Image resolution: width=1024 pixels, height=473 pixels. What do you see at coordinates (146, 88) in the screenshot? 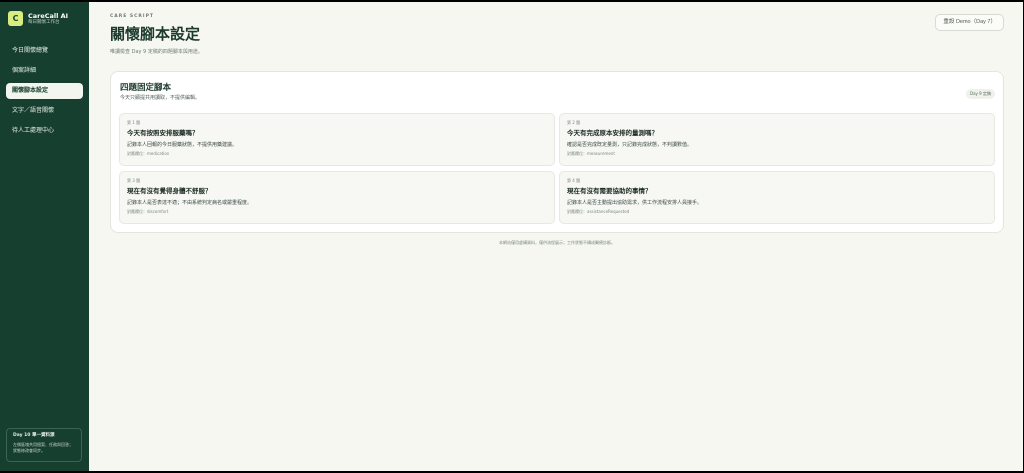
I see `script-card-title: 四題固定腳本` at bounding box center [146, 88].